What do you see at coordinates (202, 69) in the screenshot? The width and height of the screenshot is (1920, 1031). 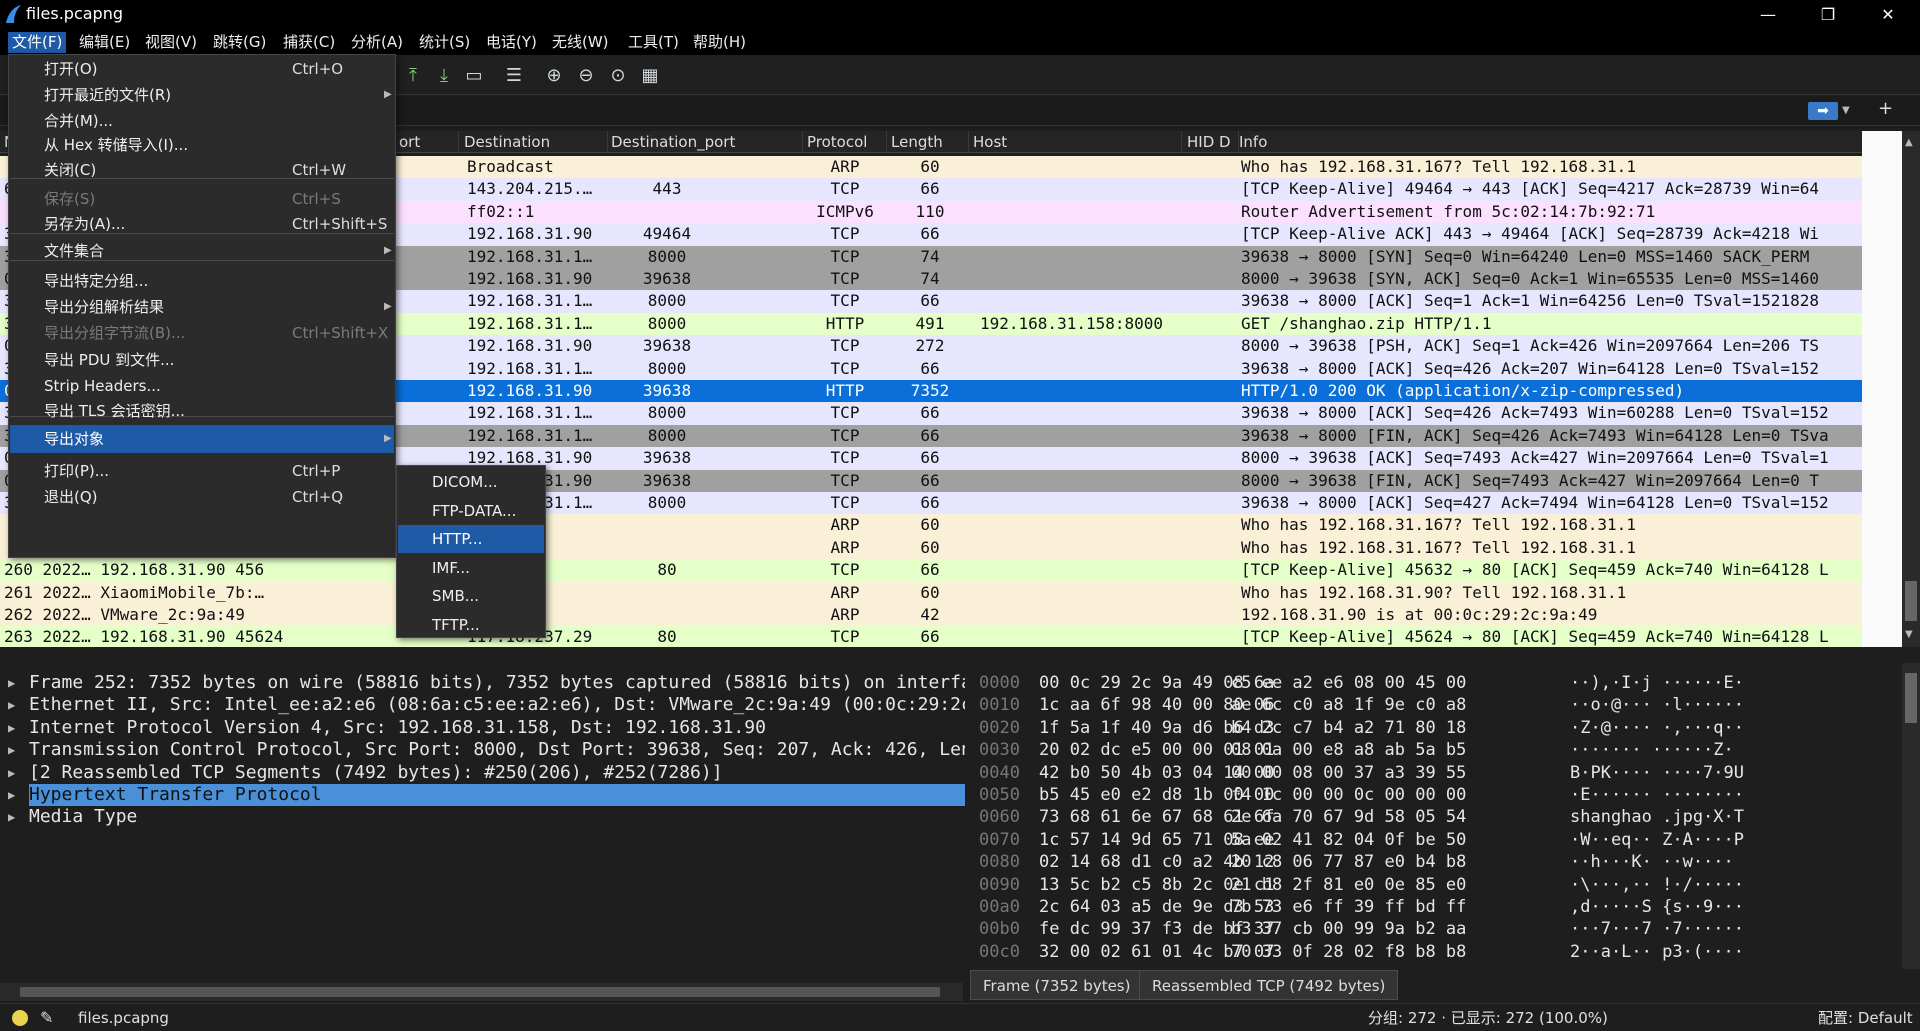 I see `file-menu-item: 打开(O) Ctrl+O` at bounding box center [202, 69].